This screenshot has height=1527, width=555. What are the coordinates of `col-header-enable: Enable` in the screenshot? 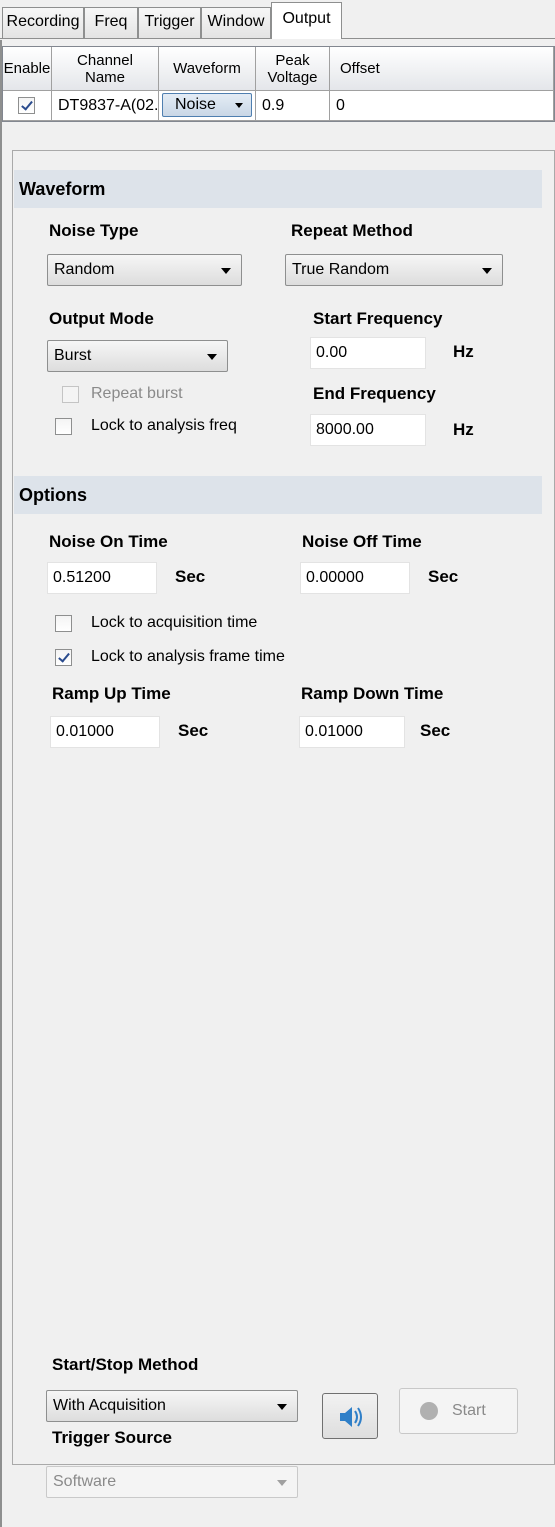 It's located at (27, 69).